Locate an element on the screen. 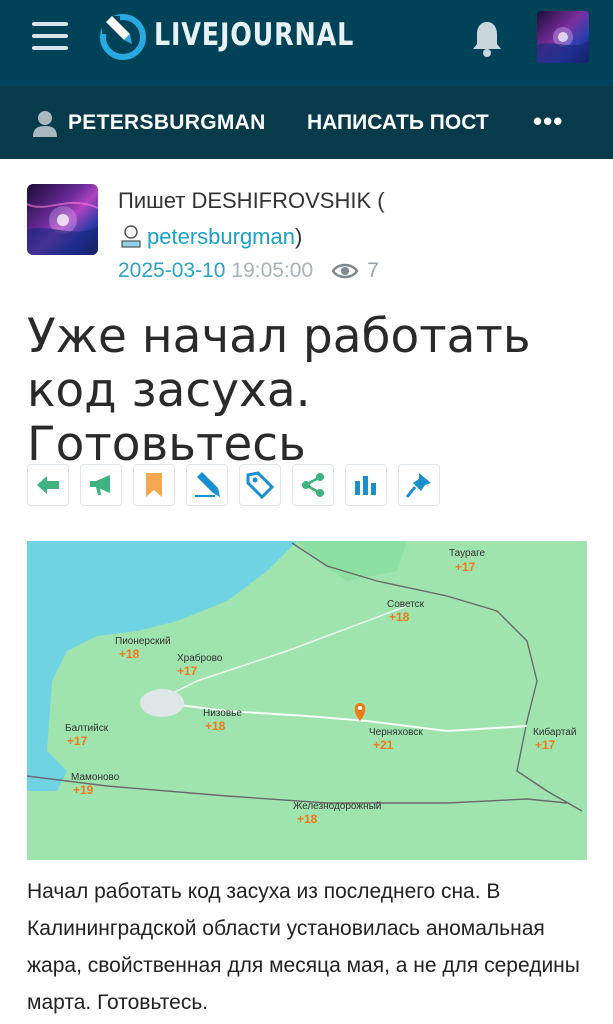  journal-subnav: PETERSBURGMAN НАПИСАТЬ ПОСТ ••• is located at coordinates (306, 122).